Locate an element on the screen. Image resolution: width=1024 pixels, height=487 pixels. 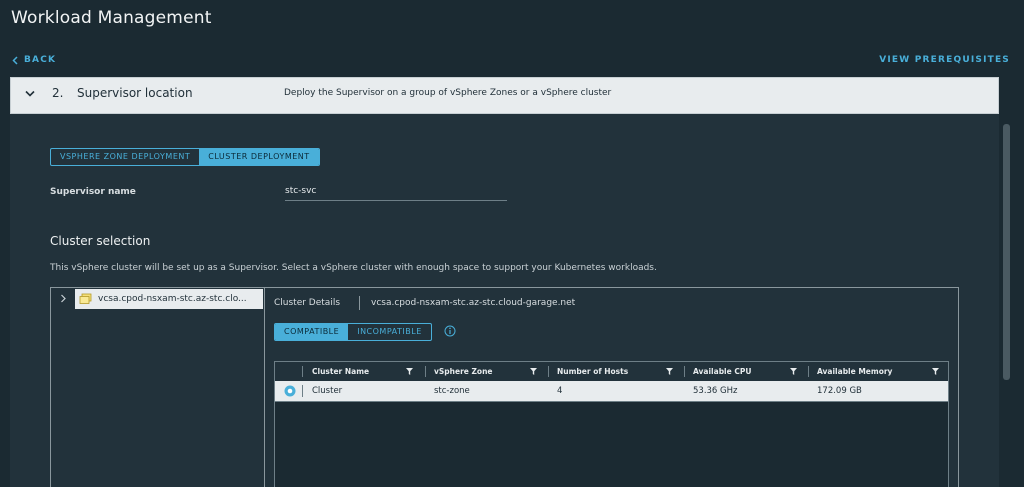
compatibility-toggle: COMPATIBLE INCOMPATIBLE is located at coordinates (353, 332).